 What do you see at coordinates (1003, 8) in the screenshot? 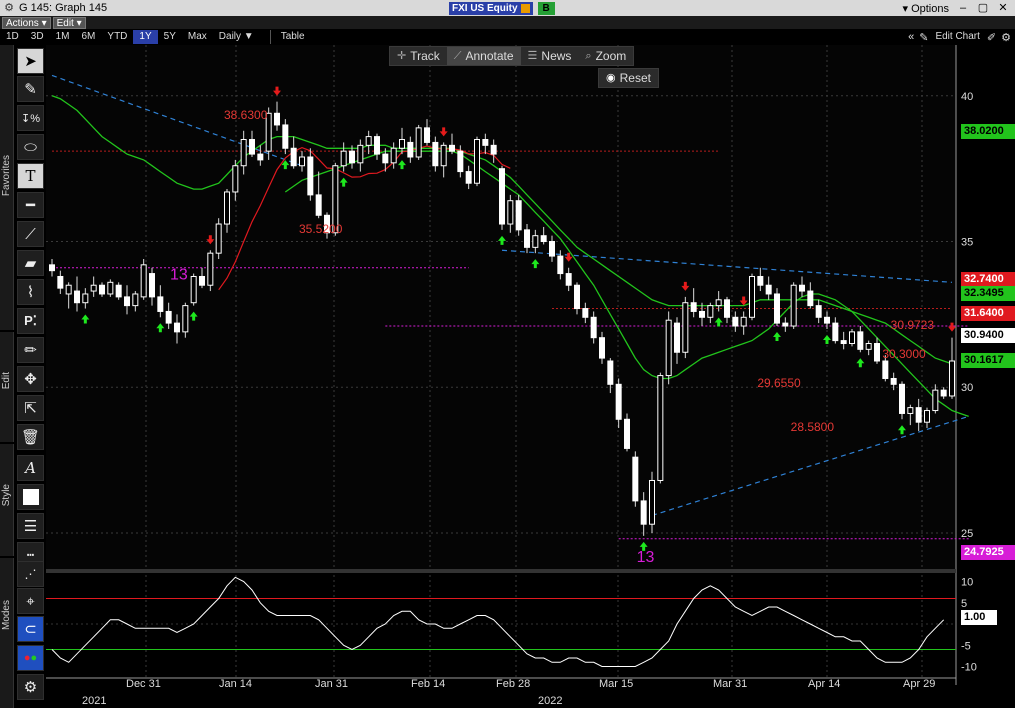
I see `close-icon: ✕` at bounding box center [1003, 8].